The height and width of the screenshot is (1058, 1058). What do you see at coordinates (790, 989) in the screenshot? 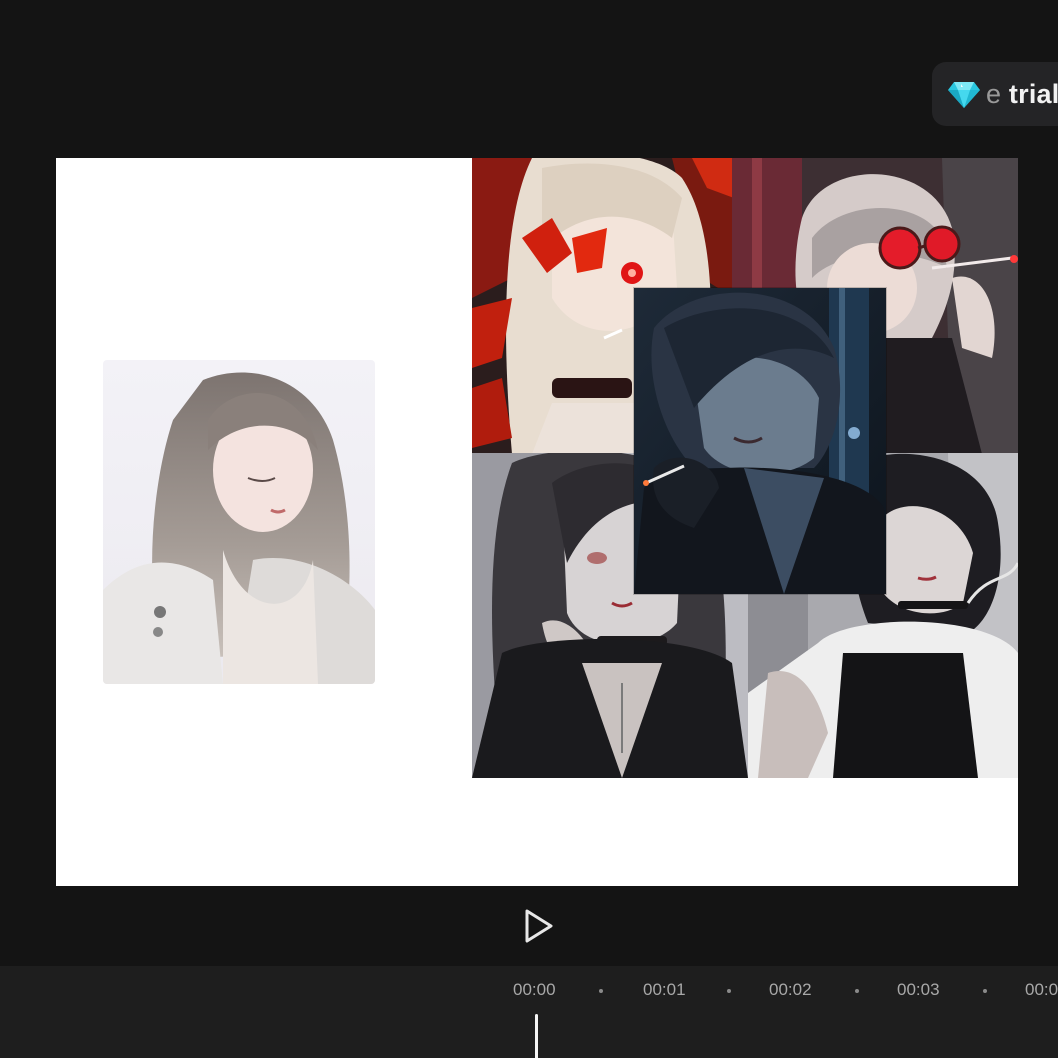
I see `timeline-tick: 00:02` at bounding box center [790, 989].